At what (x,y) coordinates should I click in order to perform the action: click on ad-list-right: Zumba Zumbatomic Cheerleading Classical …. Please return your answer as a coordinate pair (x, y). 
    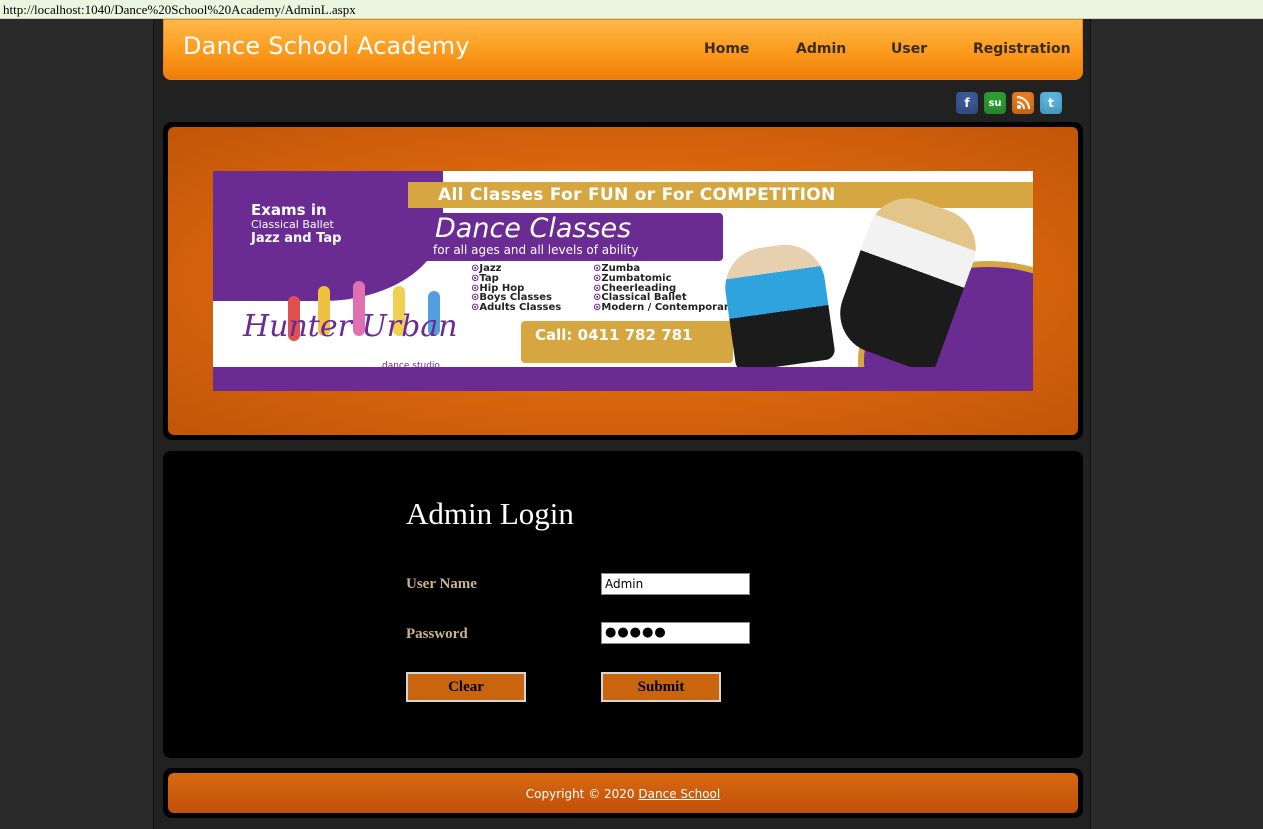
    Looking at the image, I should click on (664, 288).